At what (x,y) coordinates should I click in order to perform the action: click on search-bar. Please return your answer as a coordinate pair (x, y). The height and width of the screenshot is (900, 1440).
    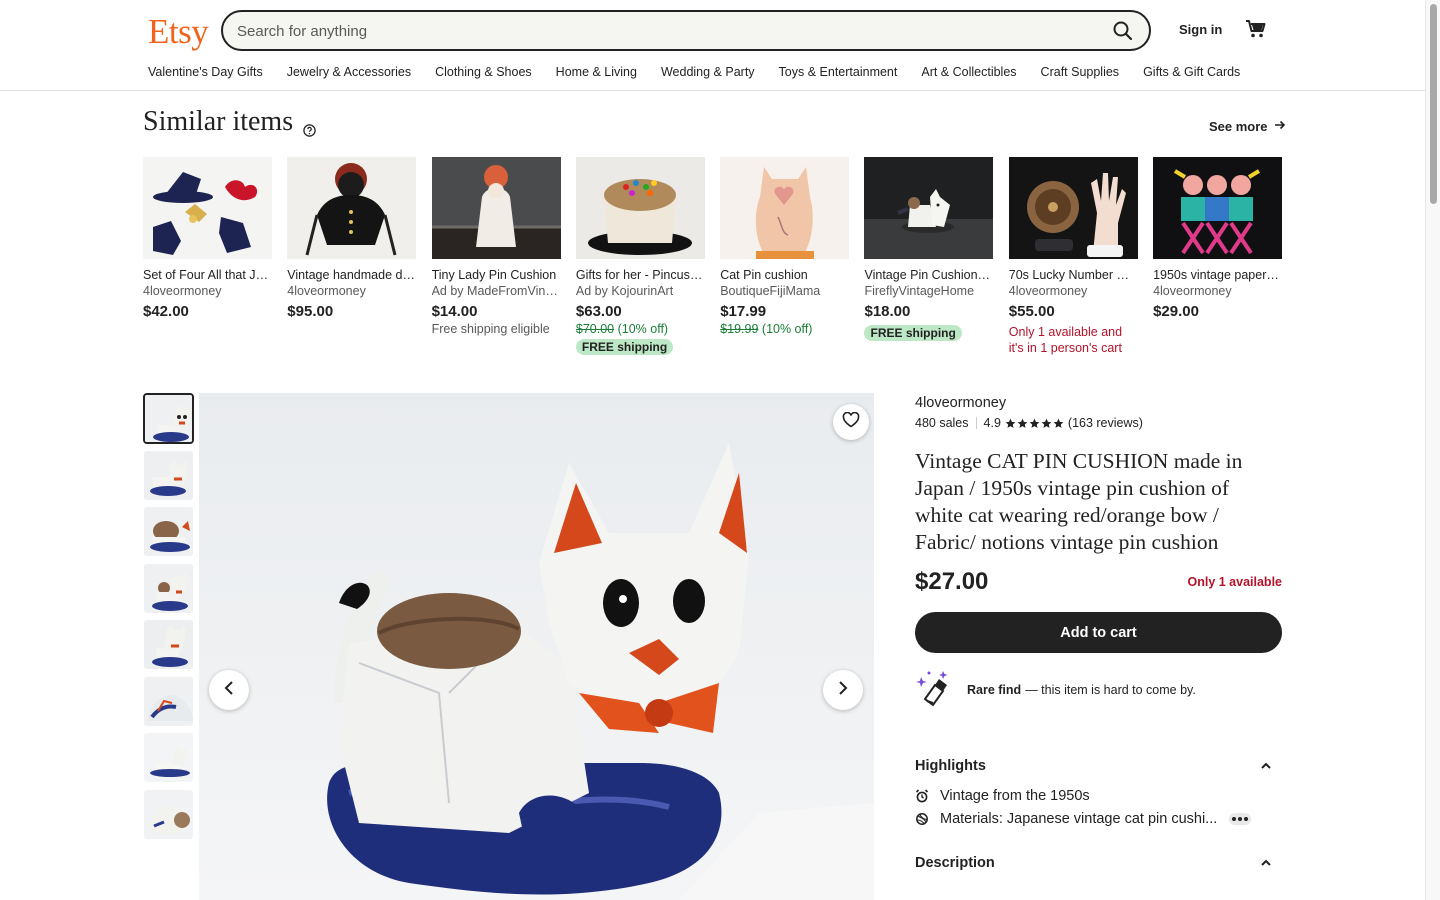
    Looking at the image, I should click on (686, 30).